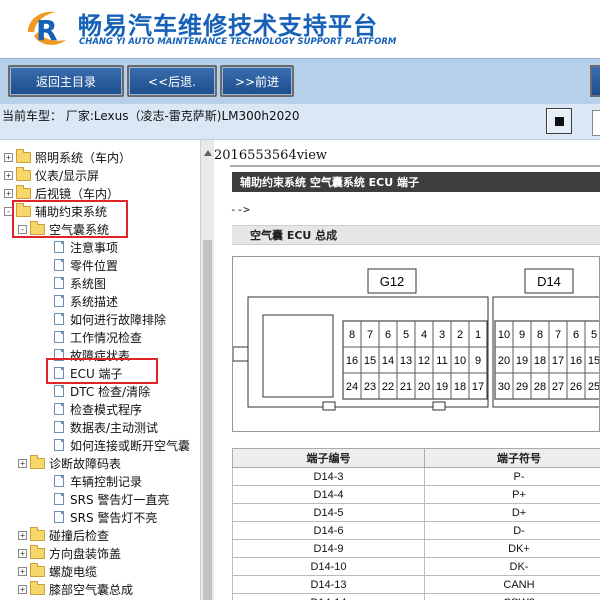 The image size is (600, 600). I want to click on toolbar-edge-button, so click(595, 81).